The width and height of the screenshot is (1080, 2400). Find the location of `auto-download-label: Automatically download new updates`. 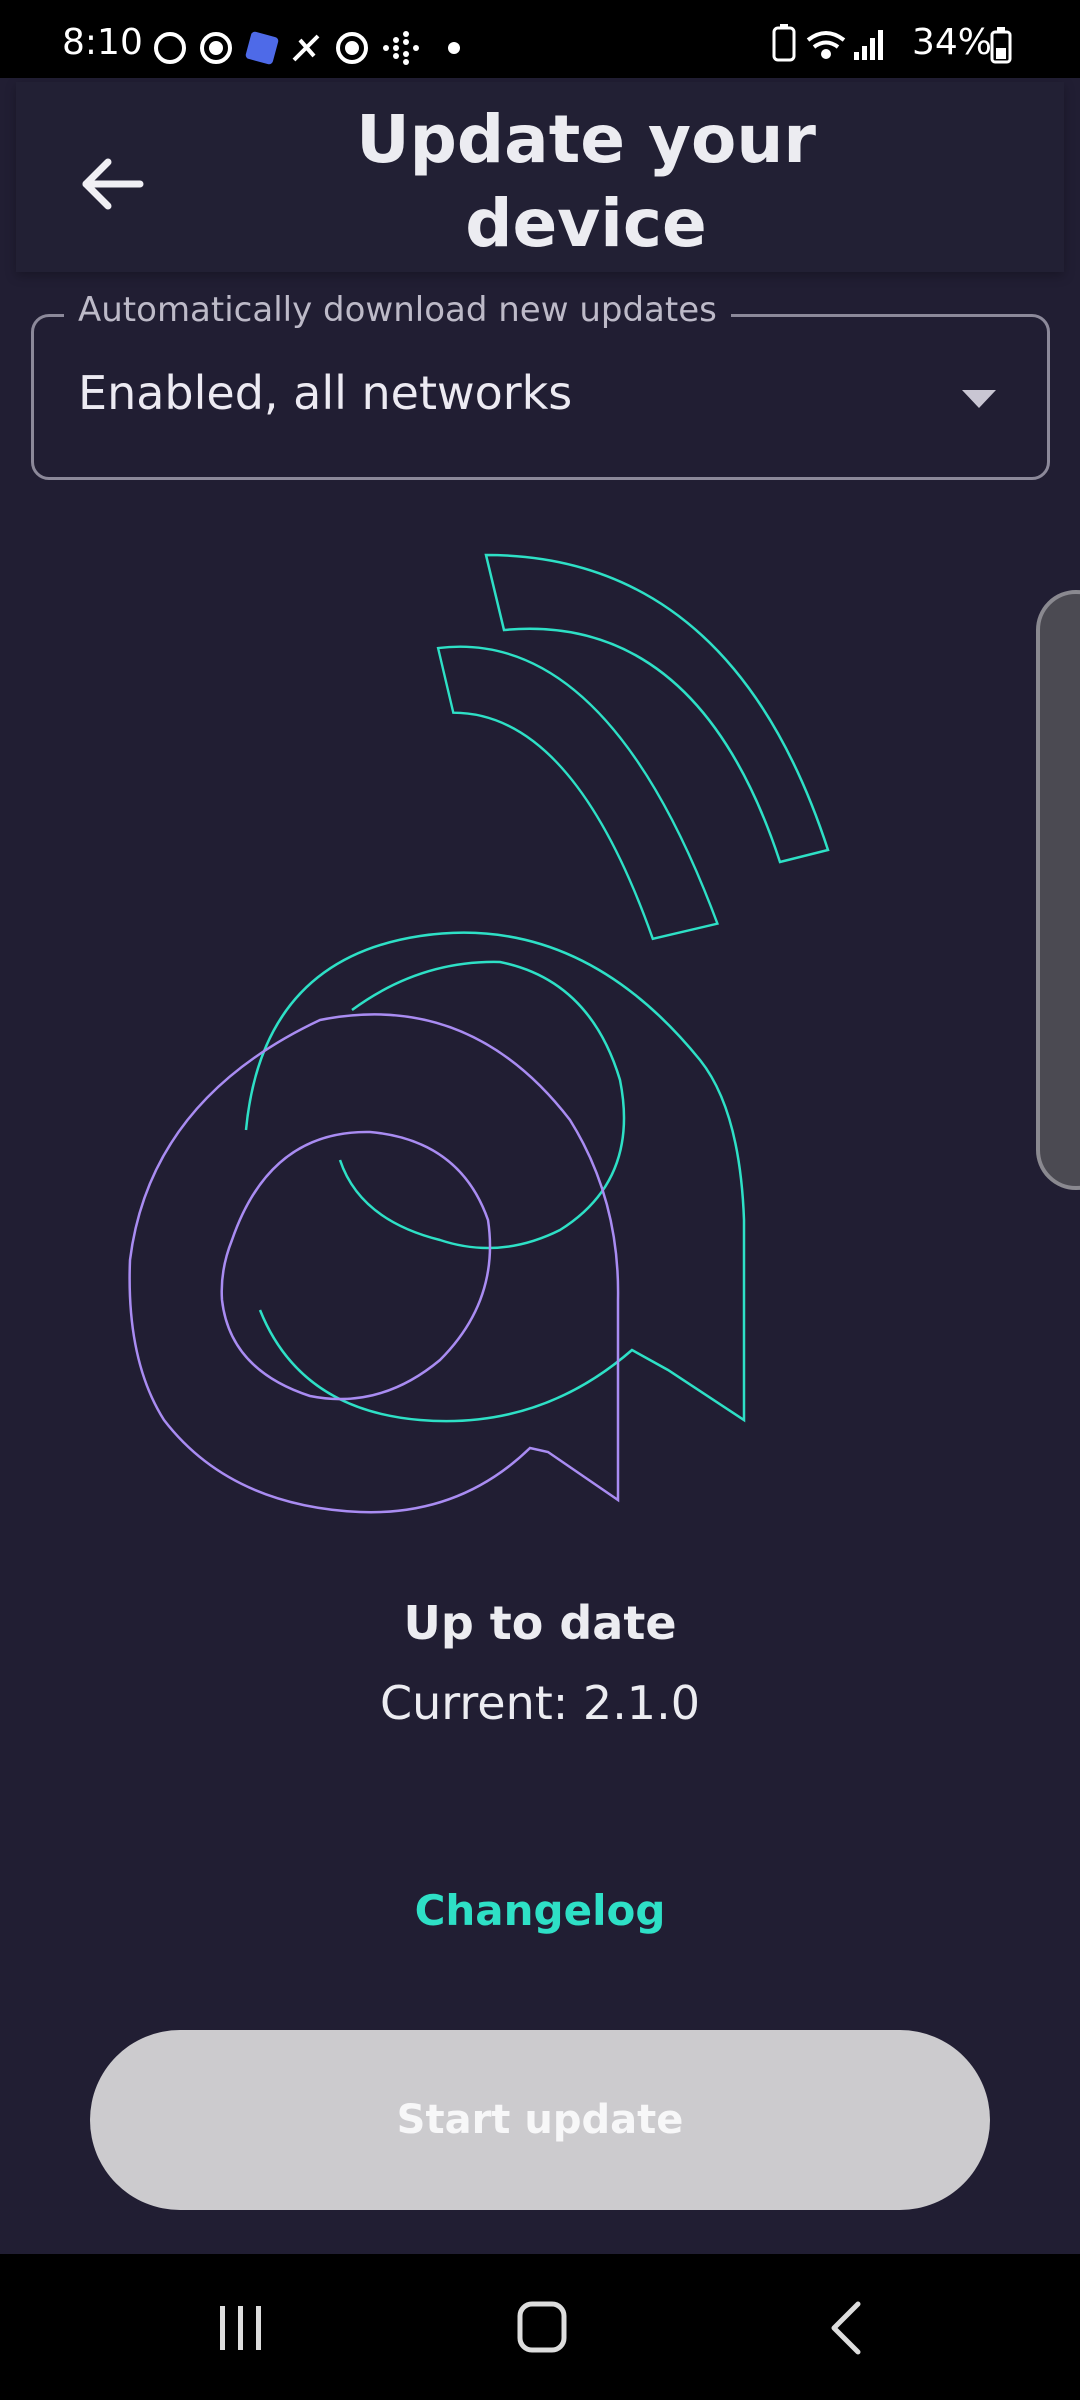

auto-download-label: Automatically download new updates is located at coordinates (397, 310).